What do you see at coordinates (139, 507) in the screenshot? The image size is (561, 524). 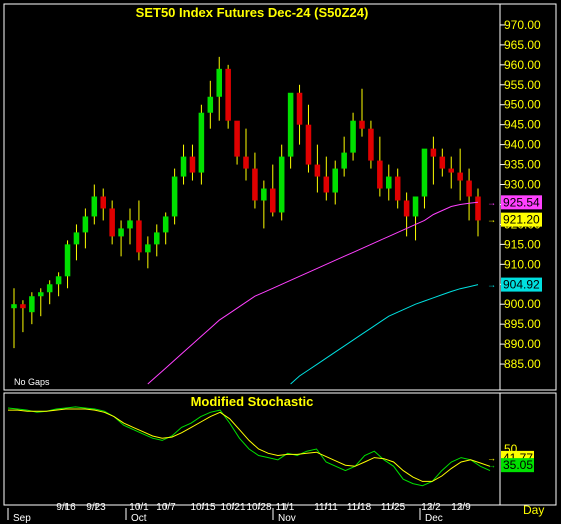 I see `x-tick-label: 10/1` at bounding box center [139, 507].